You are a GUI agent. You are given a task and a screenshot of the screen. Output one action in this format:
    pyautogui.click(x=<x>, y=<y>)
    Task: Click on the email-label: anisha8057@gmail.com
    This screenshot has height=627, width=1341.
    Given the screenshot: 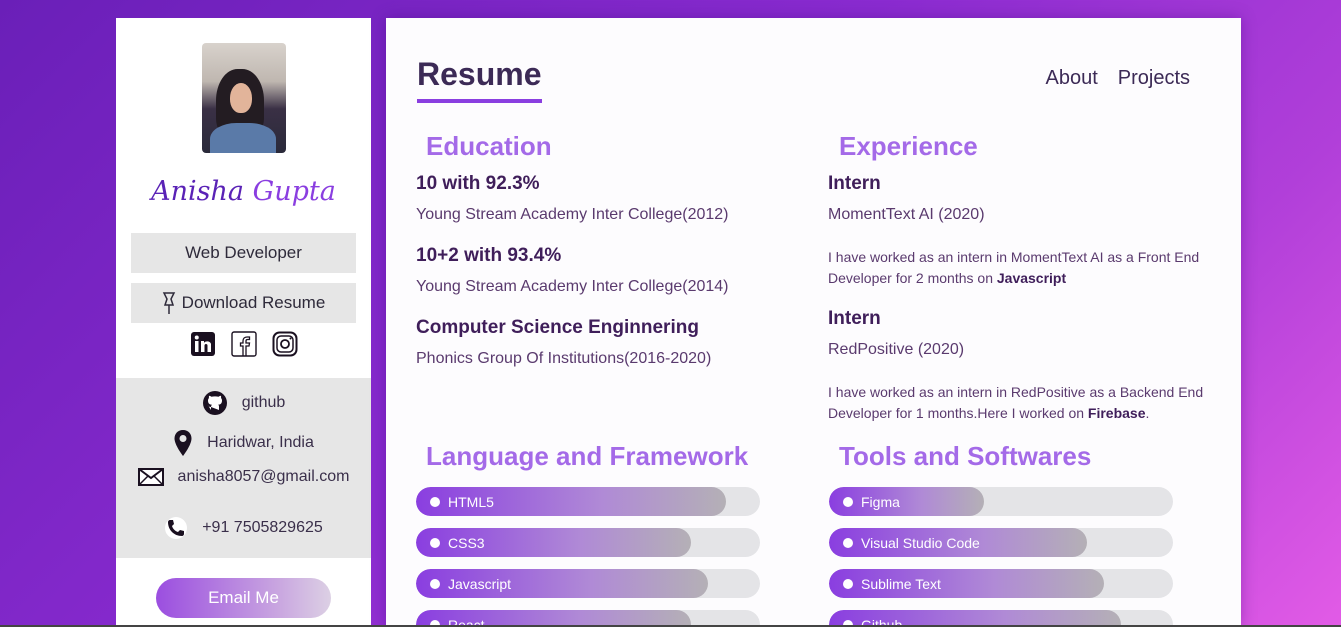 What is the action you would take?
    pyautogui.click(x=263, y=476)
    